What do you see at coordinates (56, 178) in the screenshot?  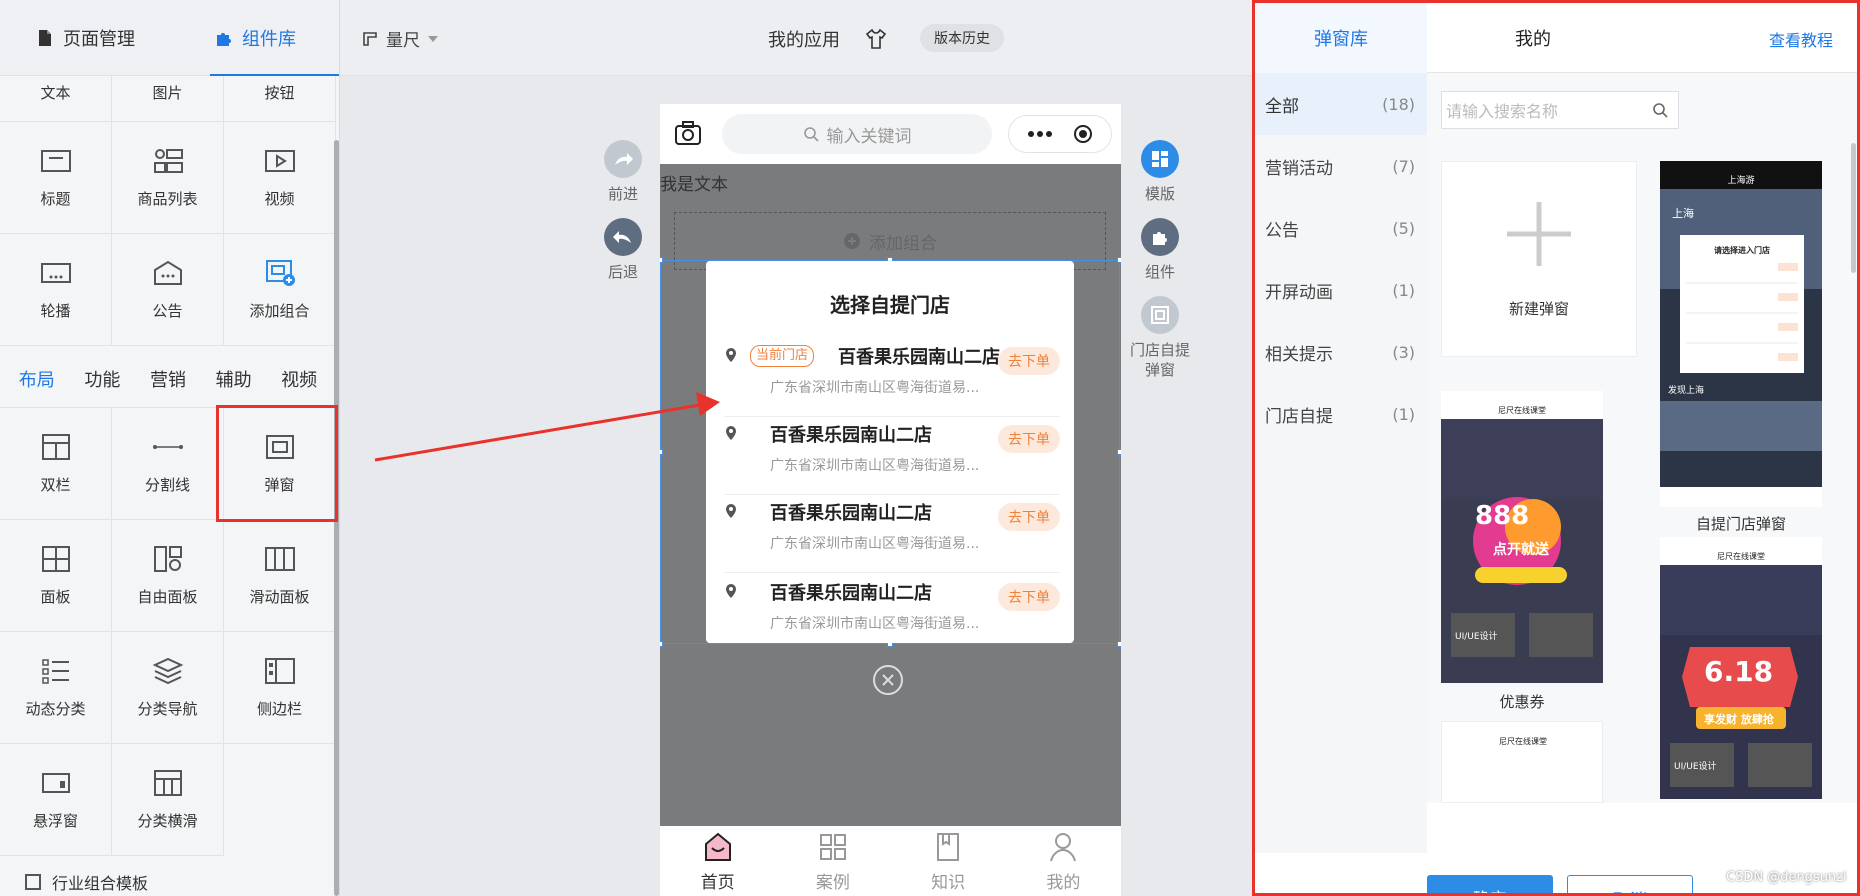 I see `component-title: 标题` at bounding box center [56, 178].